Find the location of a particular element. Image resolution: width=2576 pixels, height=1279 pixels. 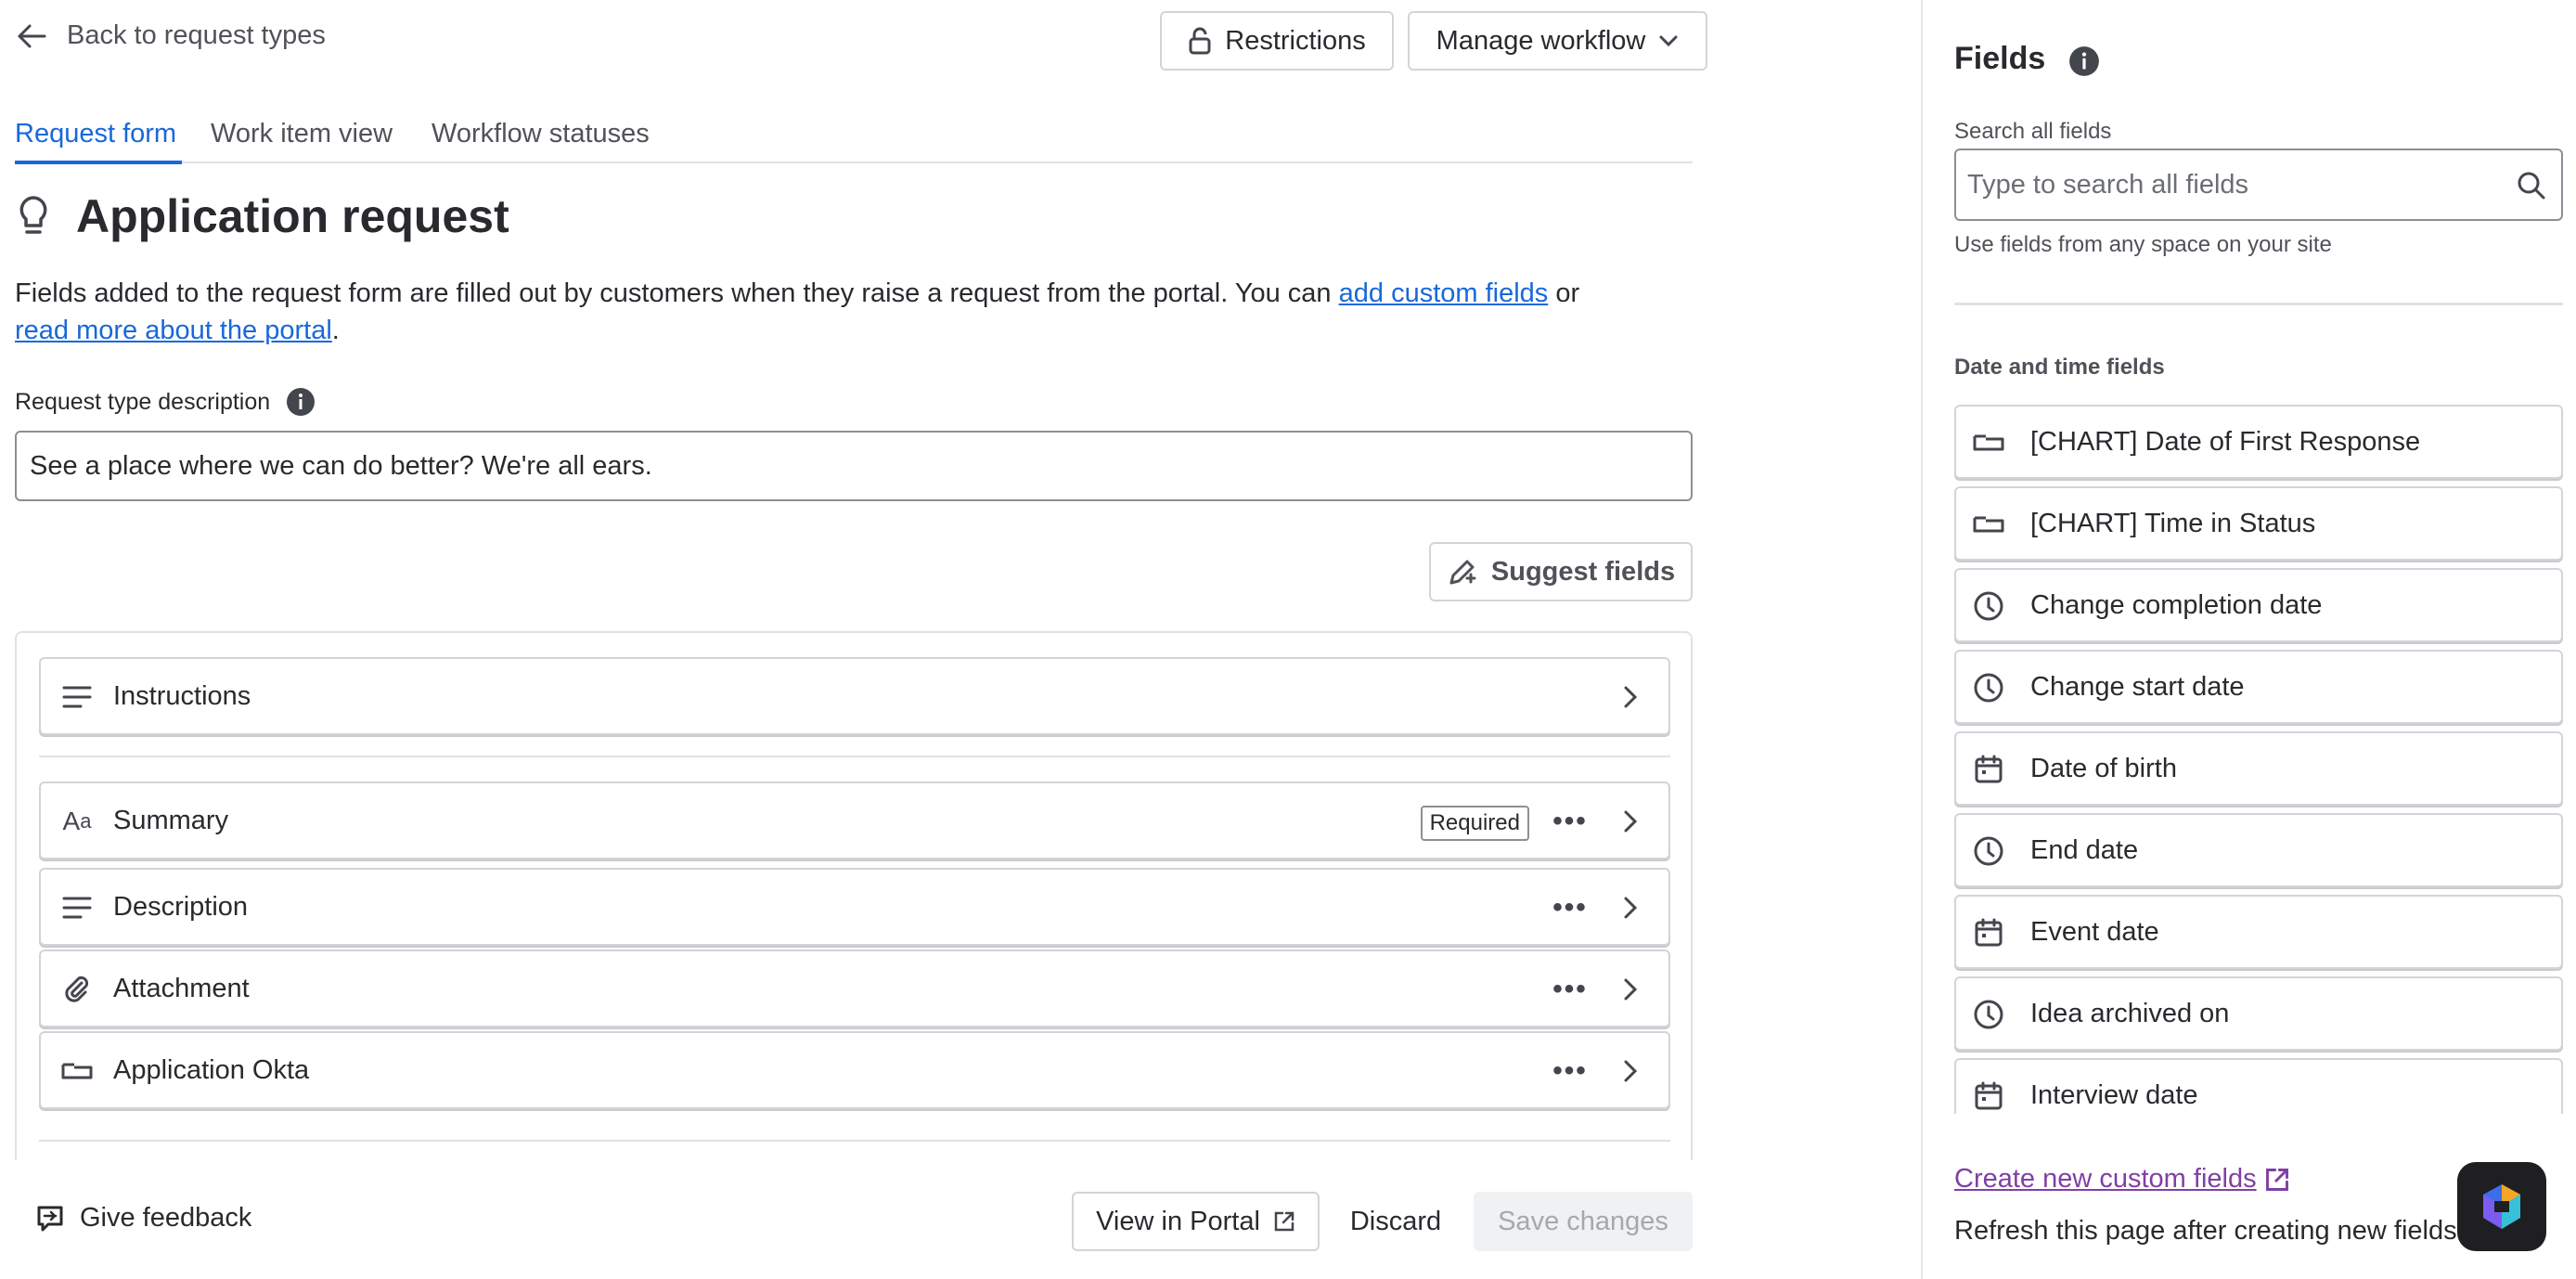

form-field-summary: Aa Summary Required ••• is located at coordinates (854, 820).